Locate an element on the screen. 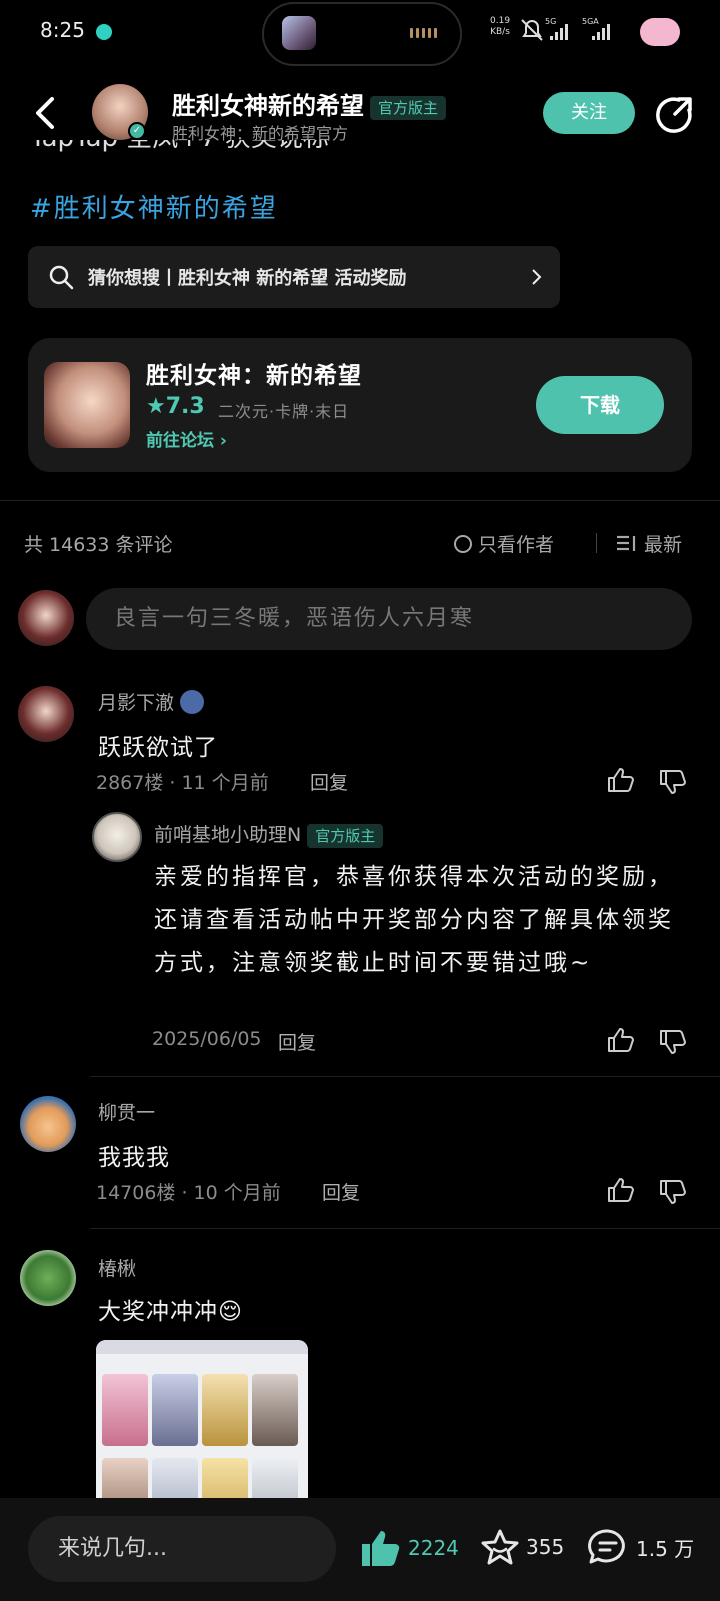 This screenshot has height=1601, width=720. signal1-label: 5G is located at coordinates (550, 21).